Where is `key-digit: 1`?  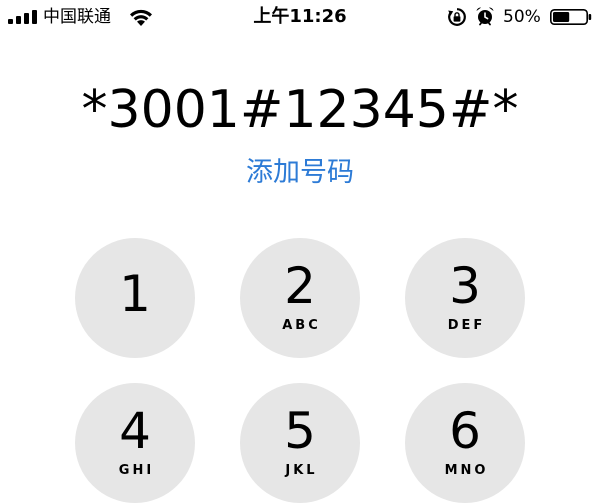 key-digit: 1 is located at coordinates (135, 294).